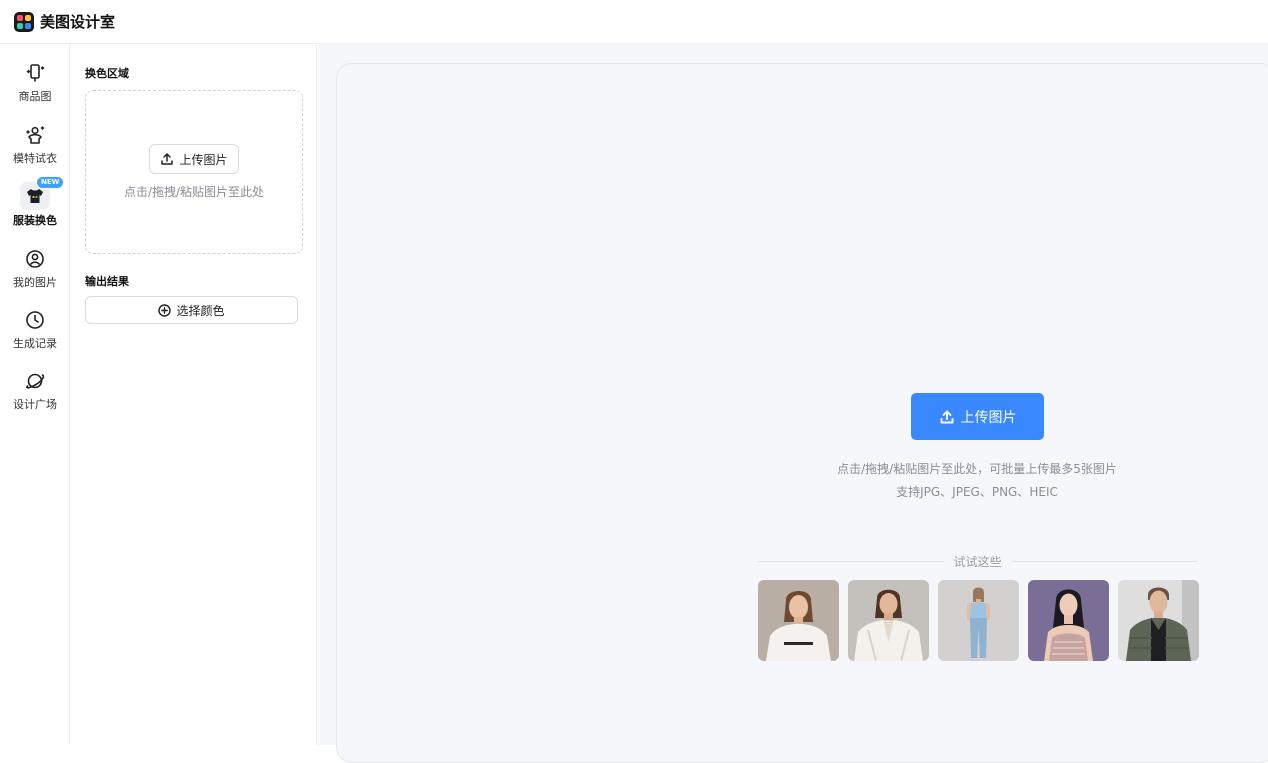 Image resolution: width=1268 pixels, height=763 pixels. I want to click on model-white-tee-photo, so click(798, 620).